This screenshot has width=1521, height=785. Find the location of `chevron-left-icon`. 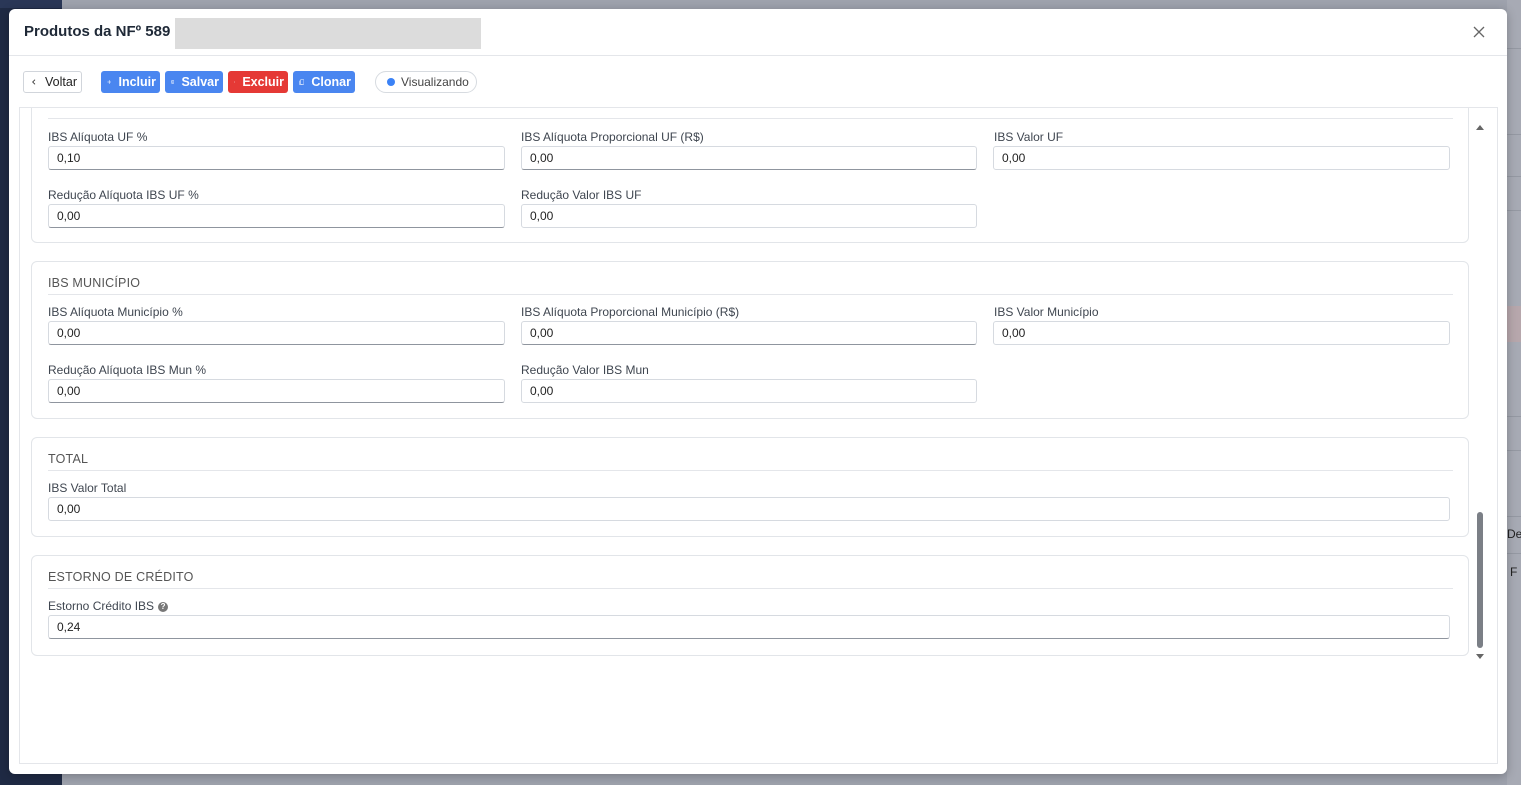

chevron-left-icon is located at coordinates (34, 82).